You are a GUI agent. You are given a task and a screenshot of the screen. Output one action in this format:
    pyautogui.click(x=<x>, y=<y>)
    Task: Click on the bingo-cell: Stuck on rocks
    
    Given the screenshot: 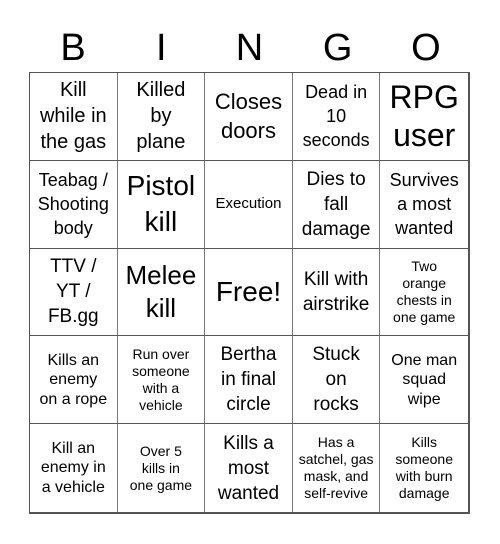 What is the action you would take?
    pyautogui.click(x=336, y=380)
    